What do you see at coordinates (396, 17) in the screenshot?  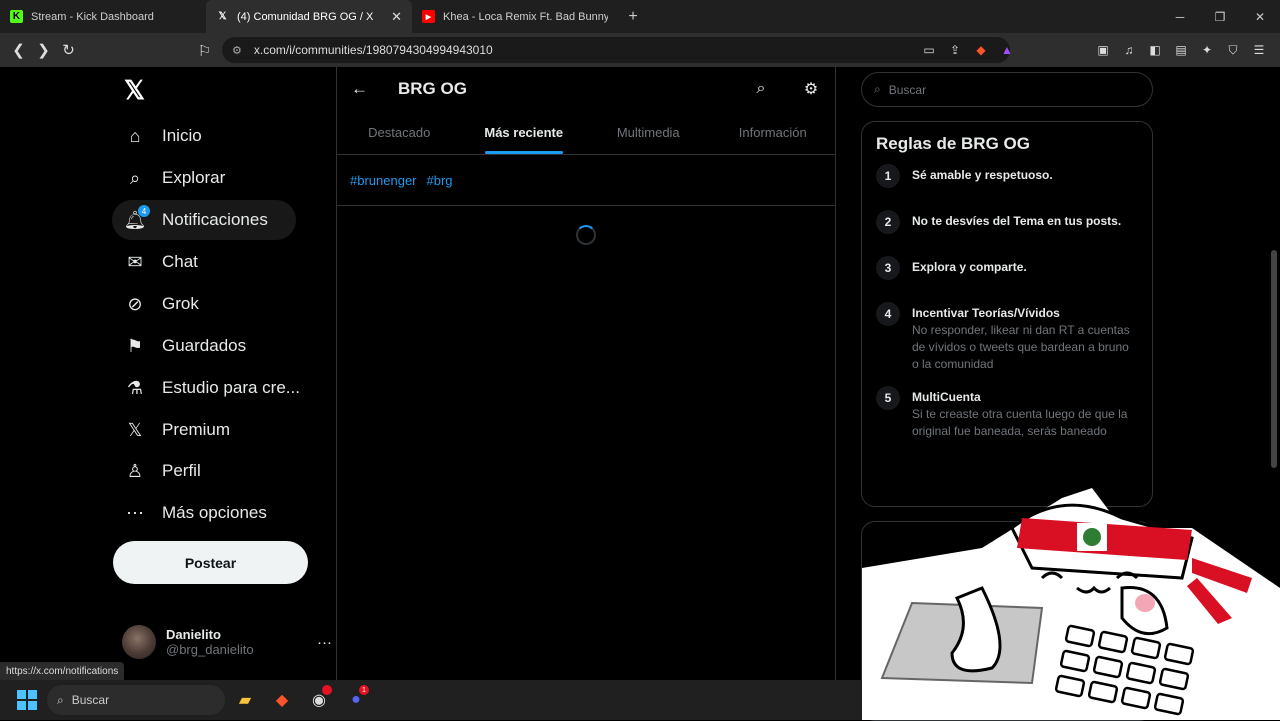 I see `close-tab-icon: ✕` at bounding box center [396, 17].